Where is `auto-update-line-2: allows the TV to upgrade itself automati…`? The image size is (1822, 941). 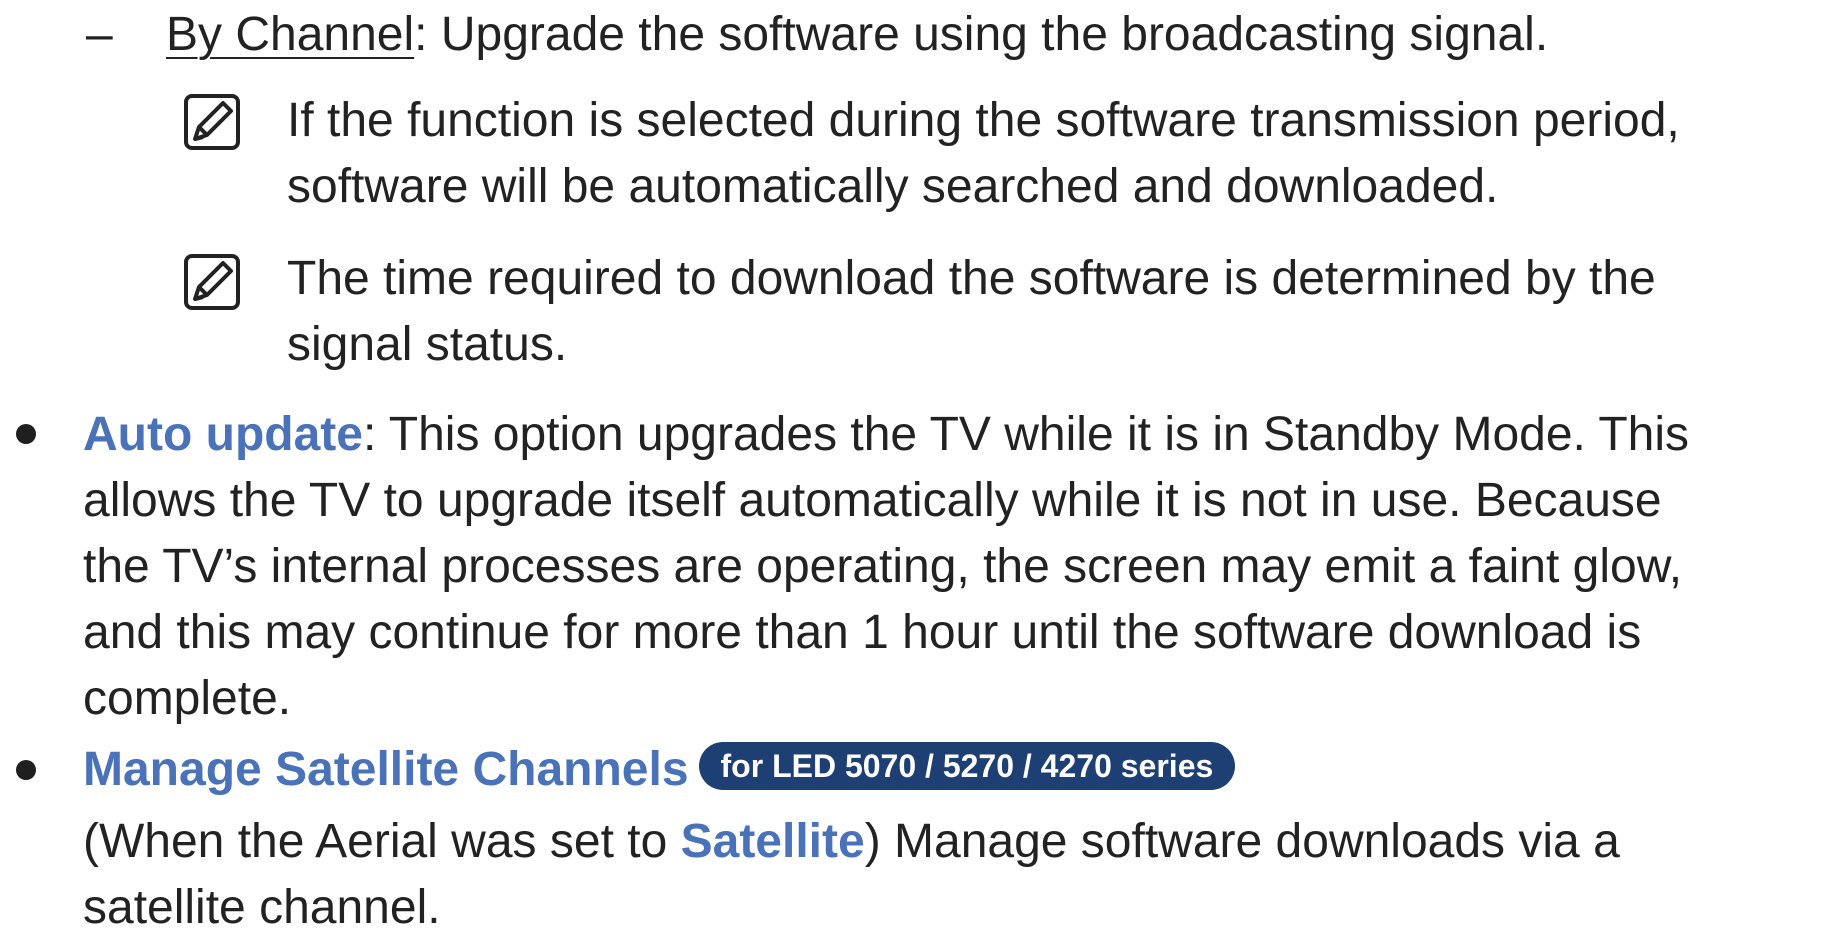
auto-update-line-2: allows the TV to upgrade itself automati… is located at coordinates (872, 500).